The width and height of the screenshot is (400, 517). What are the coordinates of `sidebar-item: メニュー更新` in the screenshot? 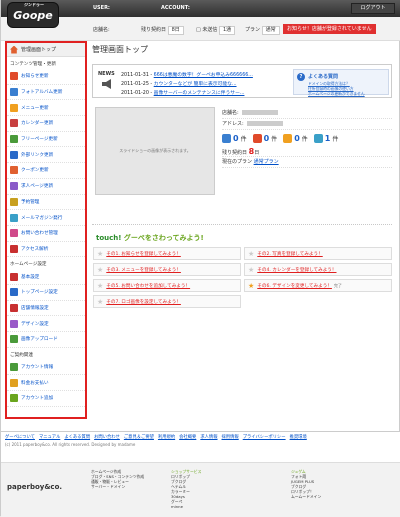 It's located at (46, 108).